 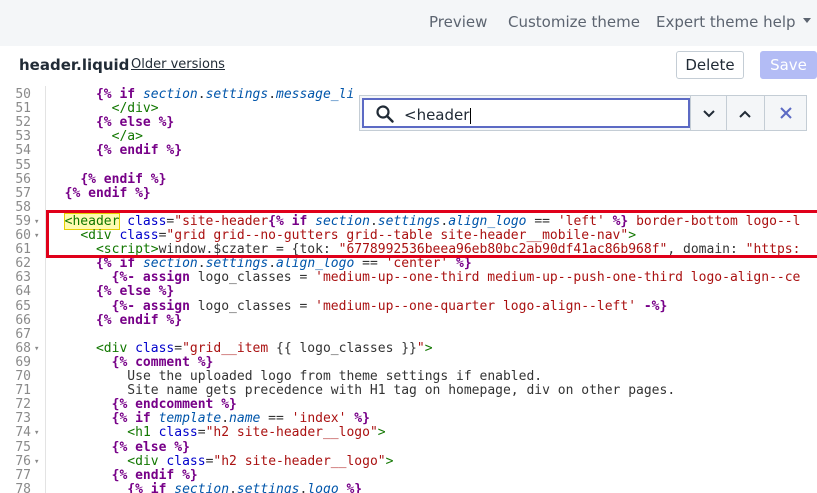 I want to click on expert-help-dropdown: Expert theme help, so click(x=733, y=22).